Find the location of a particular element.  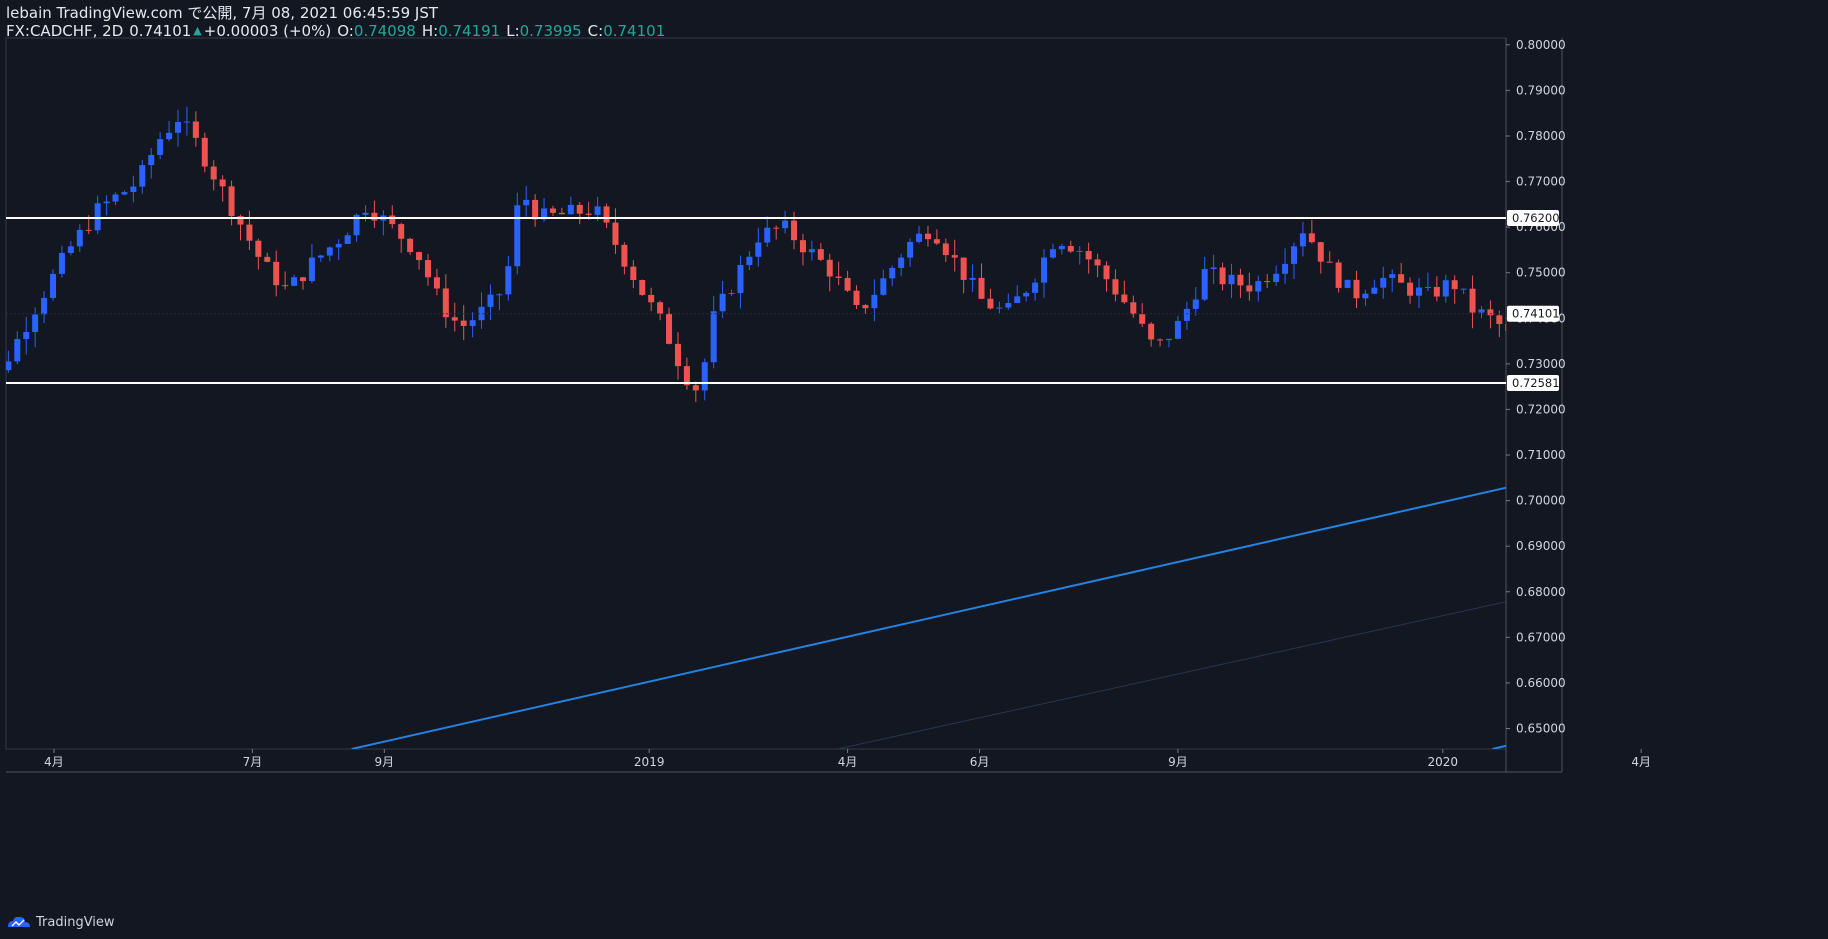

y-tick-label: 0.68000 is located at coordinates (1541, 592).